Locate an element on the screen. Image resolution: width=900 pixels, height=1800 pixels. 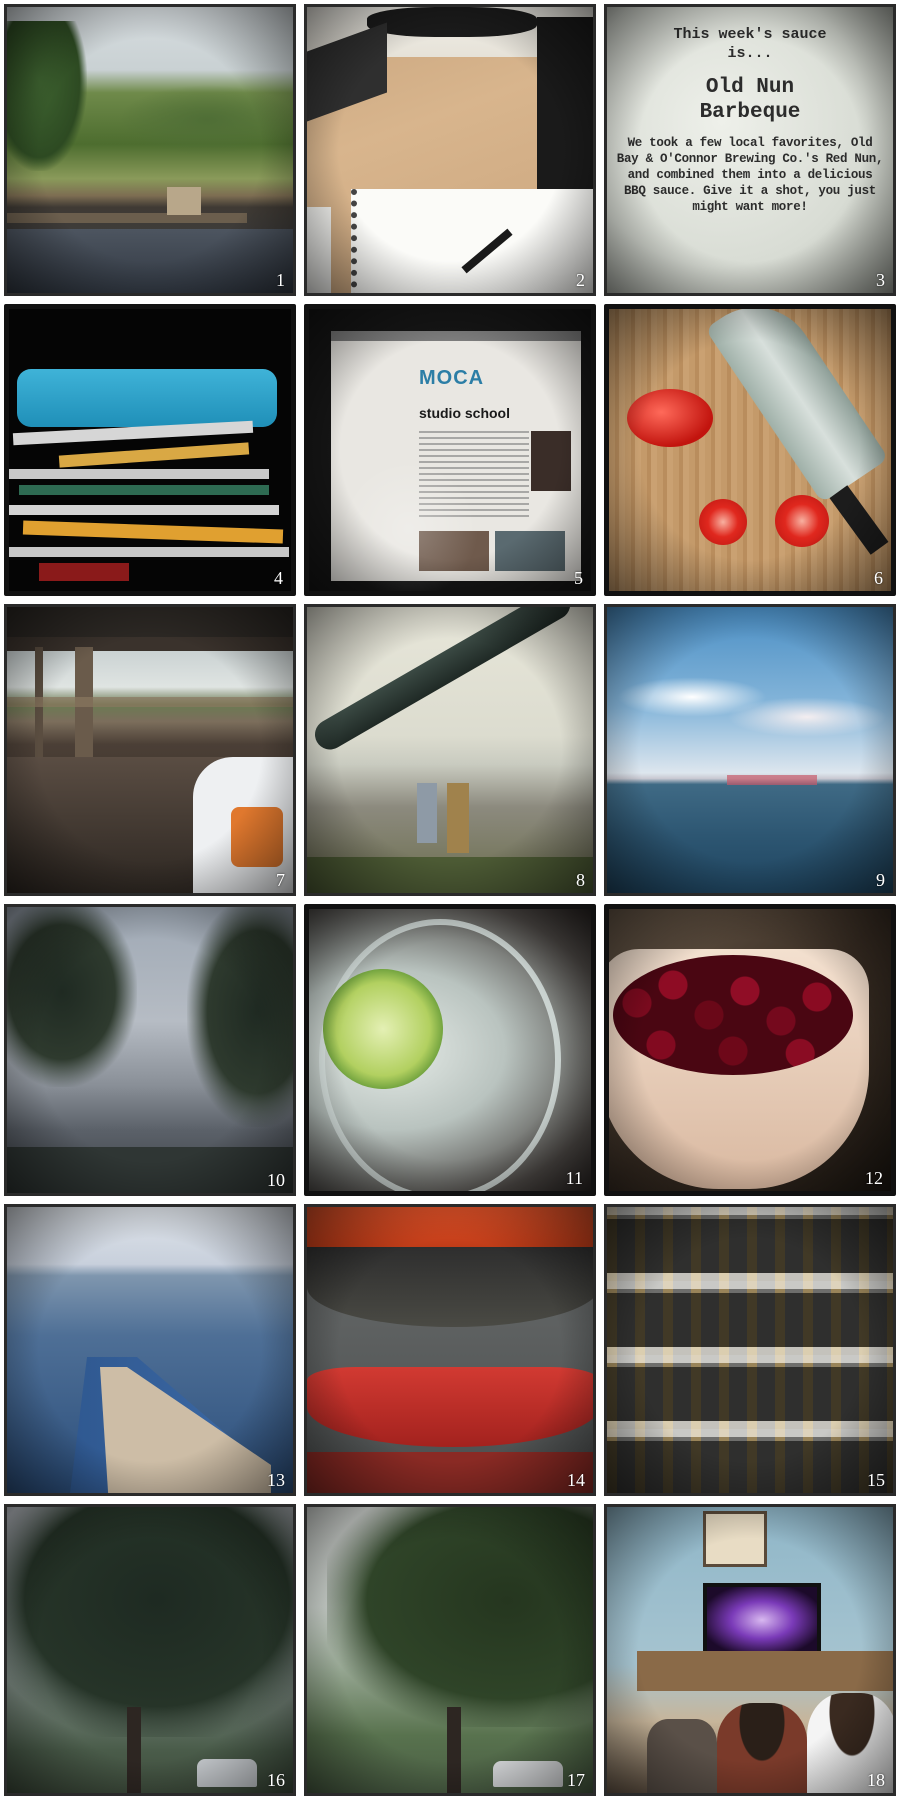
photo-number: 1 is located at coordinates (280, 280).